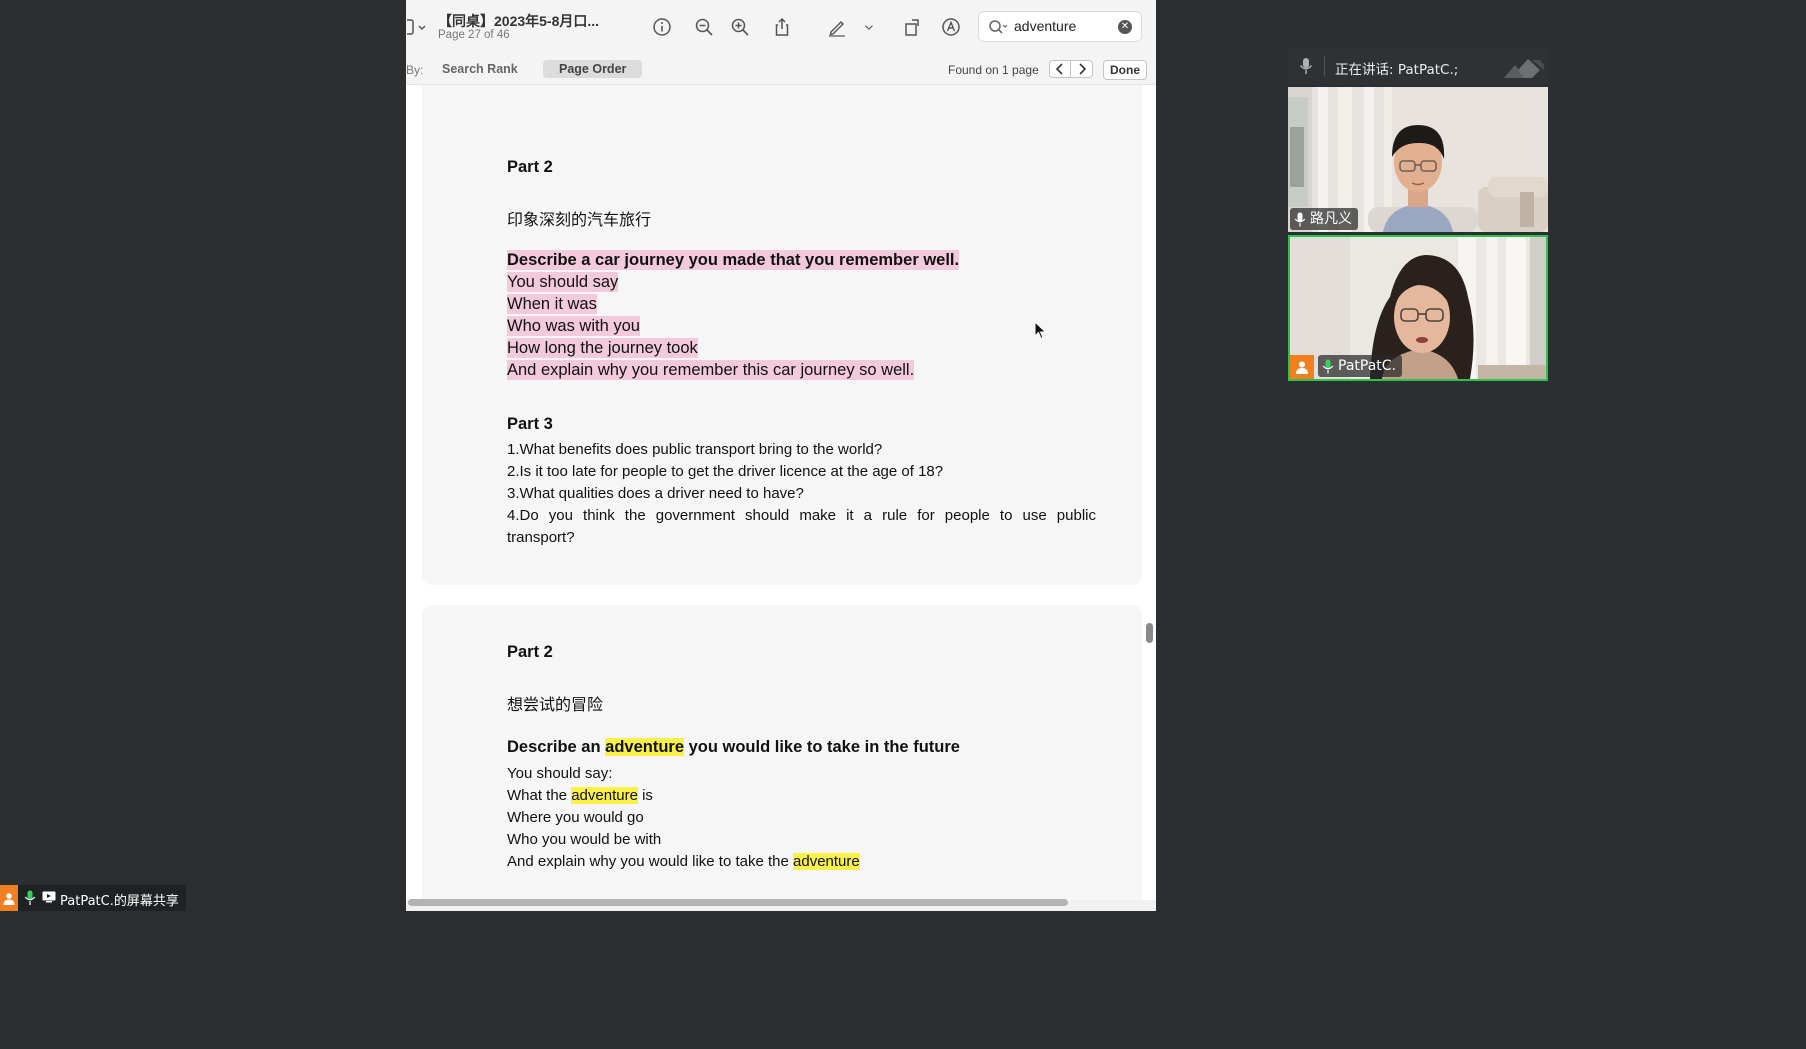 The image size is (1806, 1049). I want to click on rotate-icon, so click(912, 27).